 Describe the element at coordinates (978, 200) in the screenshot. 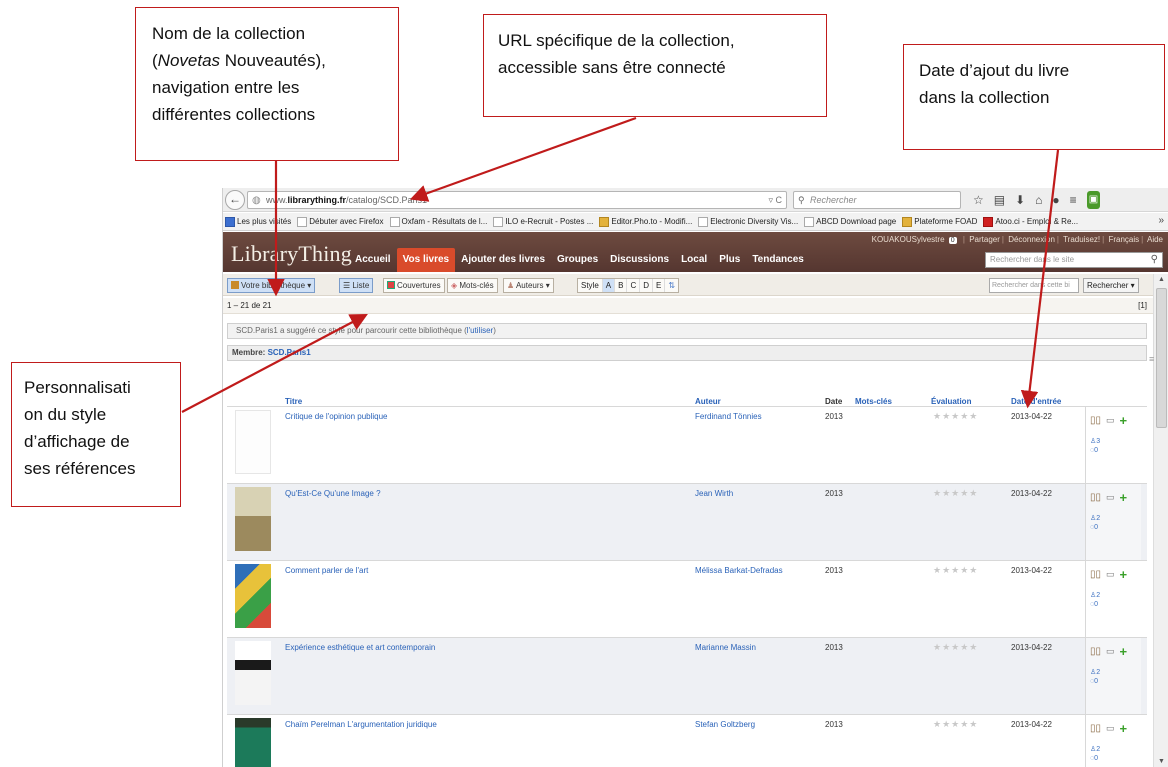

I see `star-icon: ☆` at that location.